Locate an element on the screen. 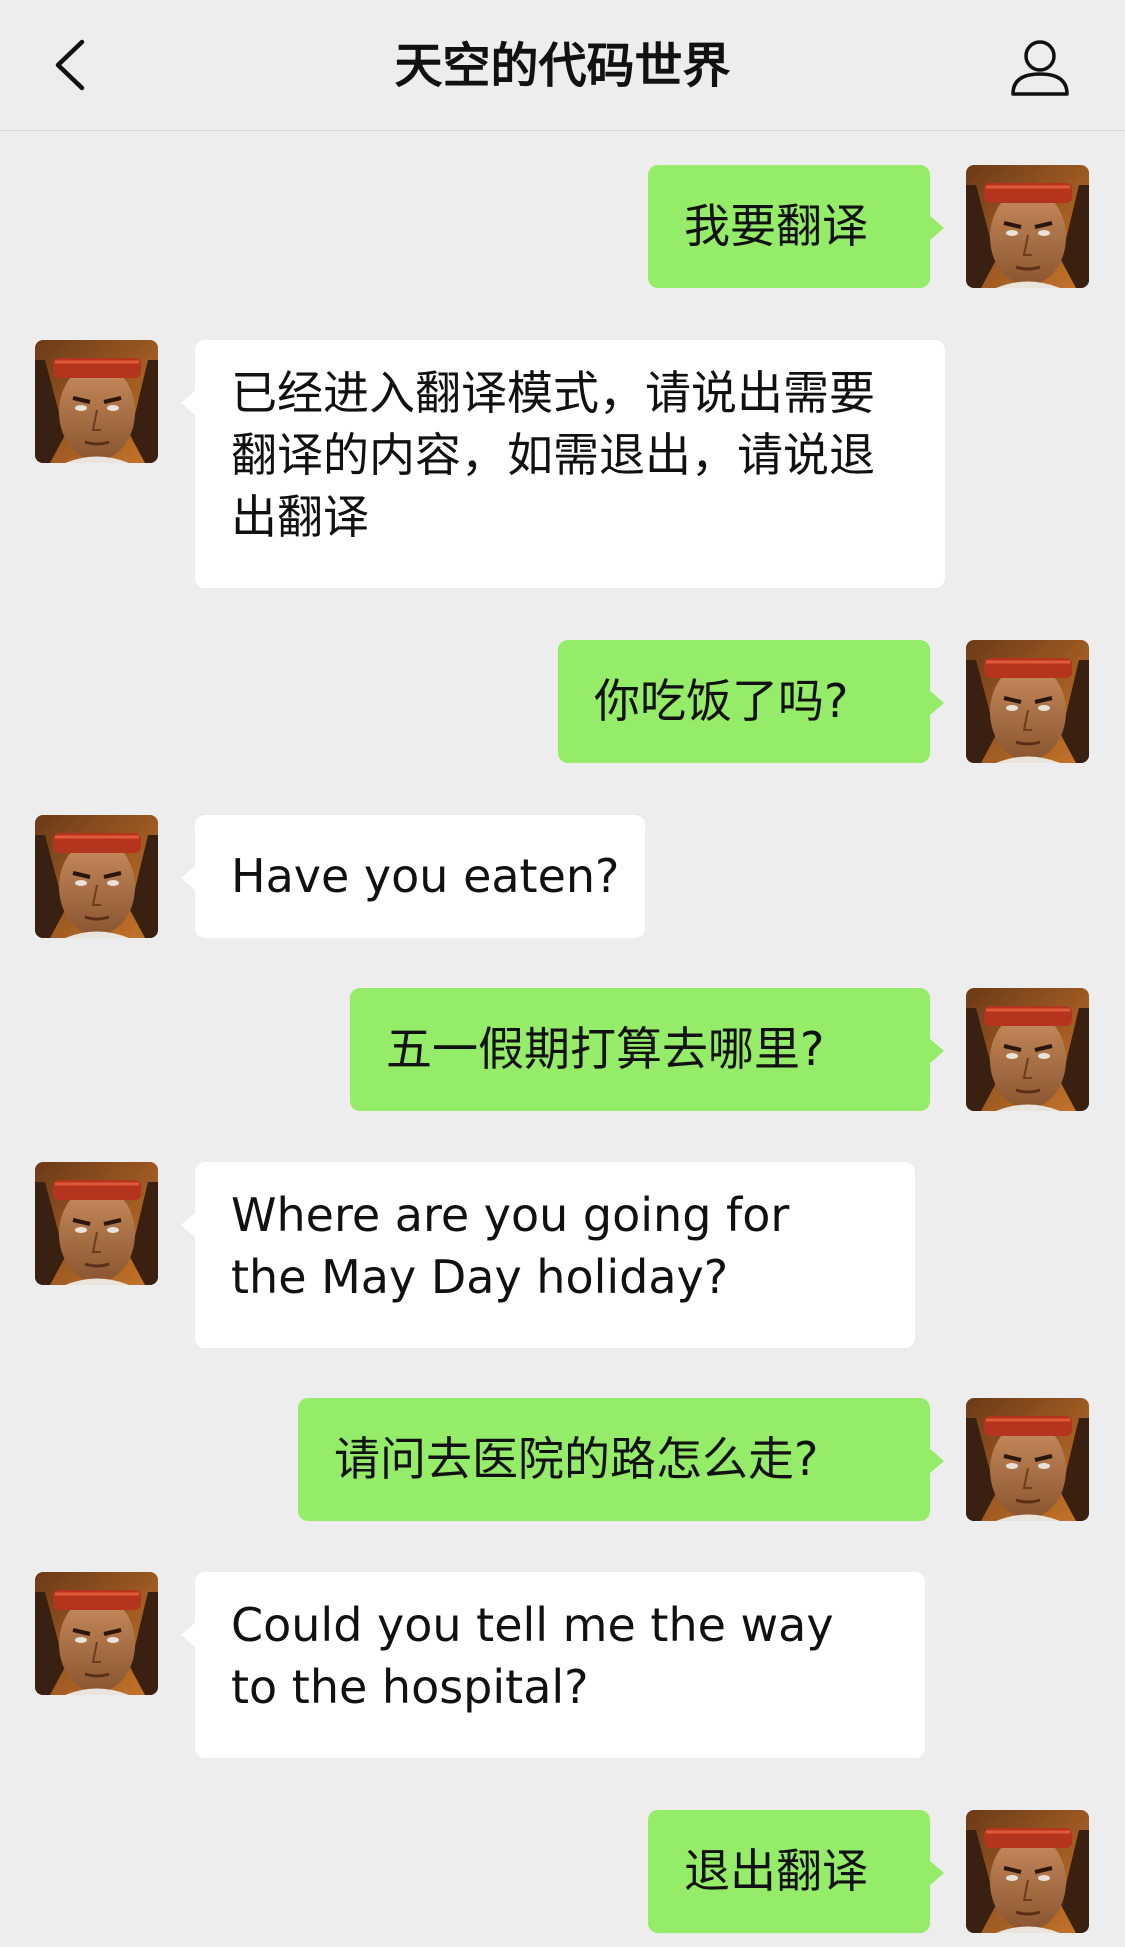  chat-info-button is located at coordinates (1040, 67).